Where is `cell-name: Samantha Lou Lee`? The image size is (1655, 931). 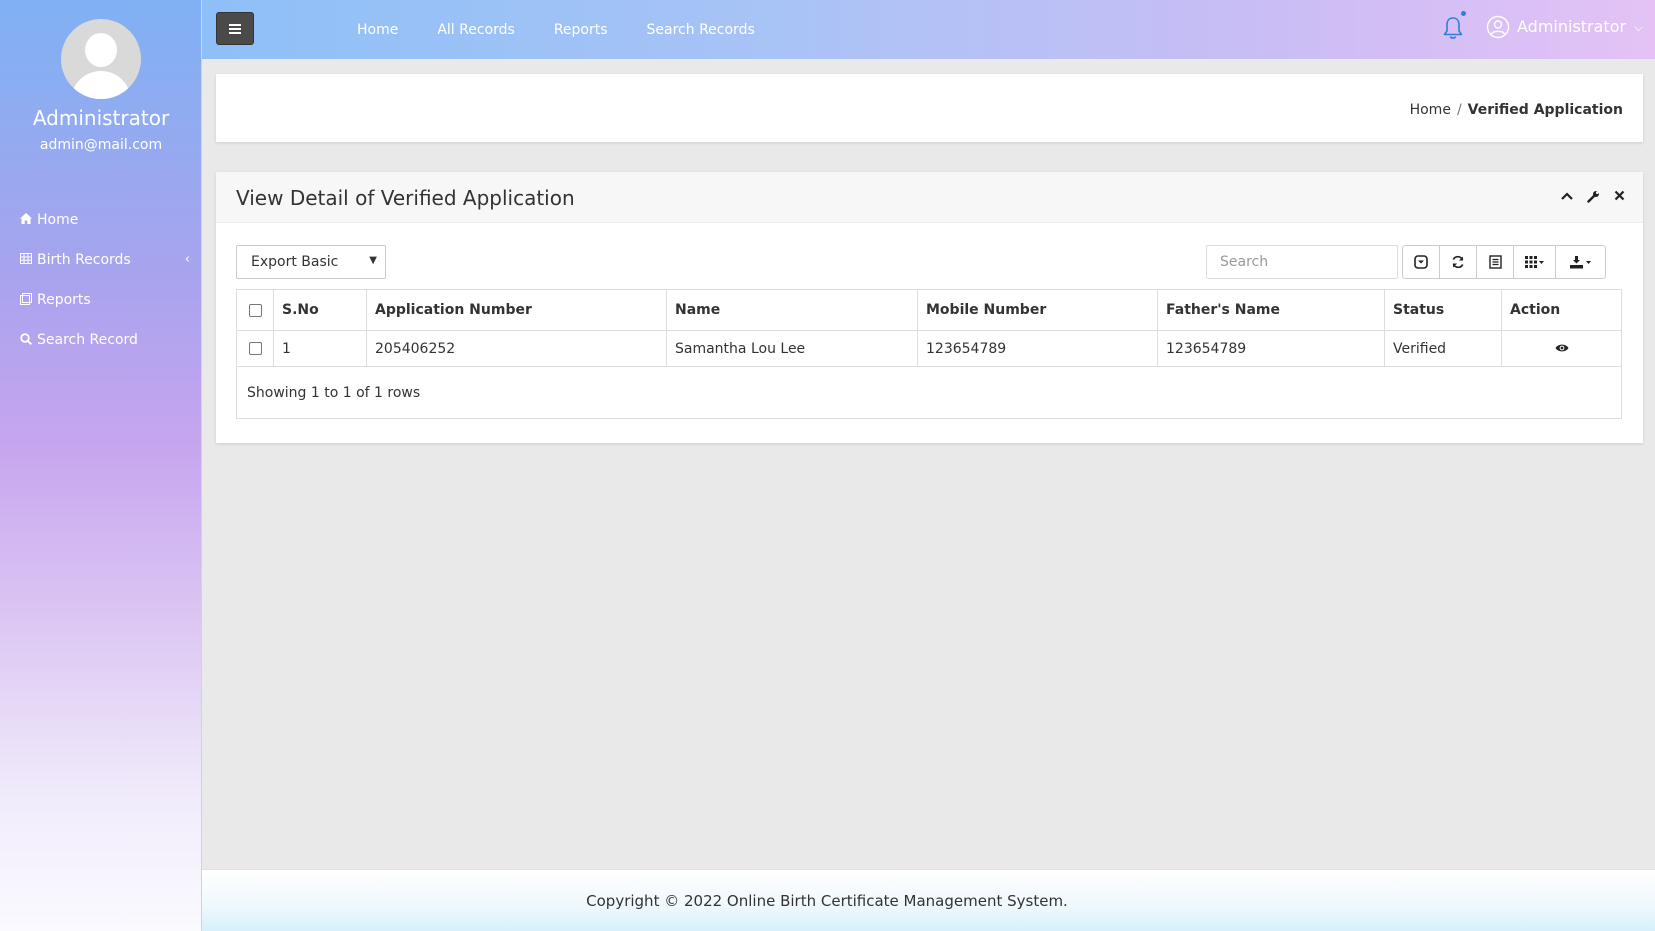
cell-name: Samantha Lou Lee is located at coordinates (792, 348).